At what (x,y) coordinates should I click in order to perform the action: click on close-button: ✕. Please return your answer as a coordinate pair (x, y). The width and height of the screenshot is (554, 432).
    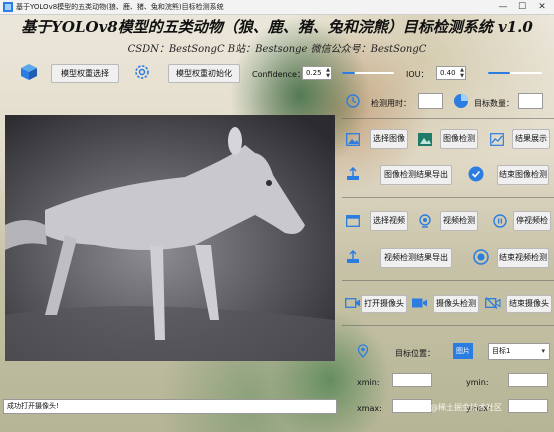
    Looking at the image, I should click on (542, 7).